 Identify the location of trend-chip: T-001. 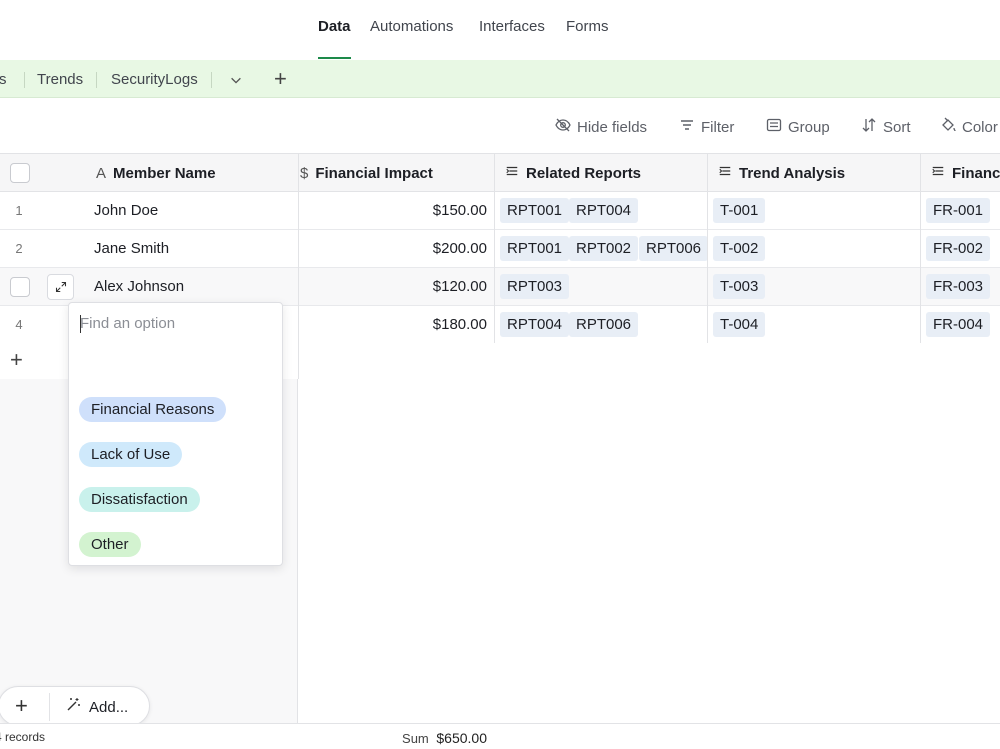
(739, 210).